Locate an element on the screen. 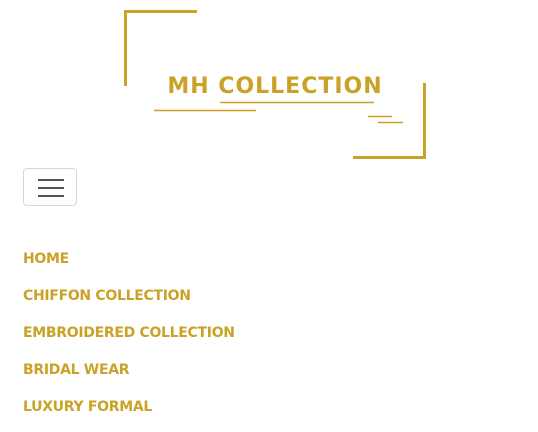 This screenshot has height=432, width=538. nav-link-bridal-wear: BRIDAL WEAR is located at coordinates (76, 370).